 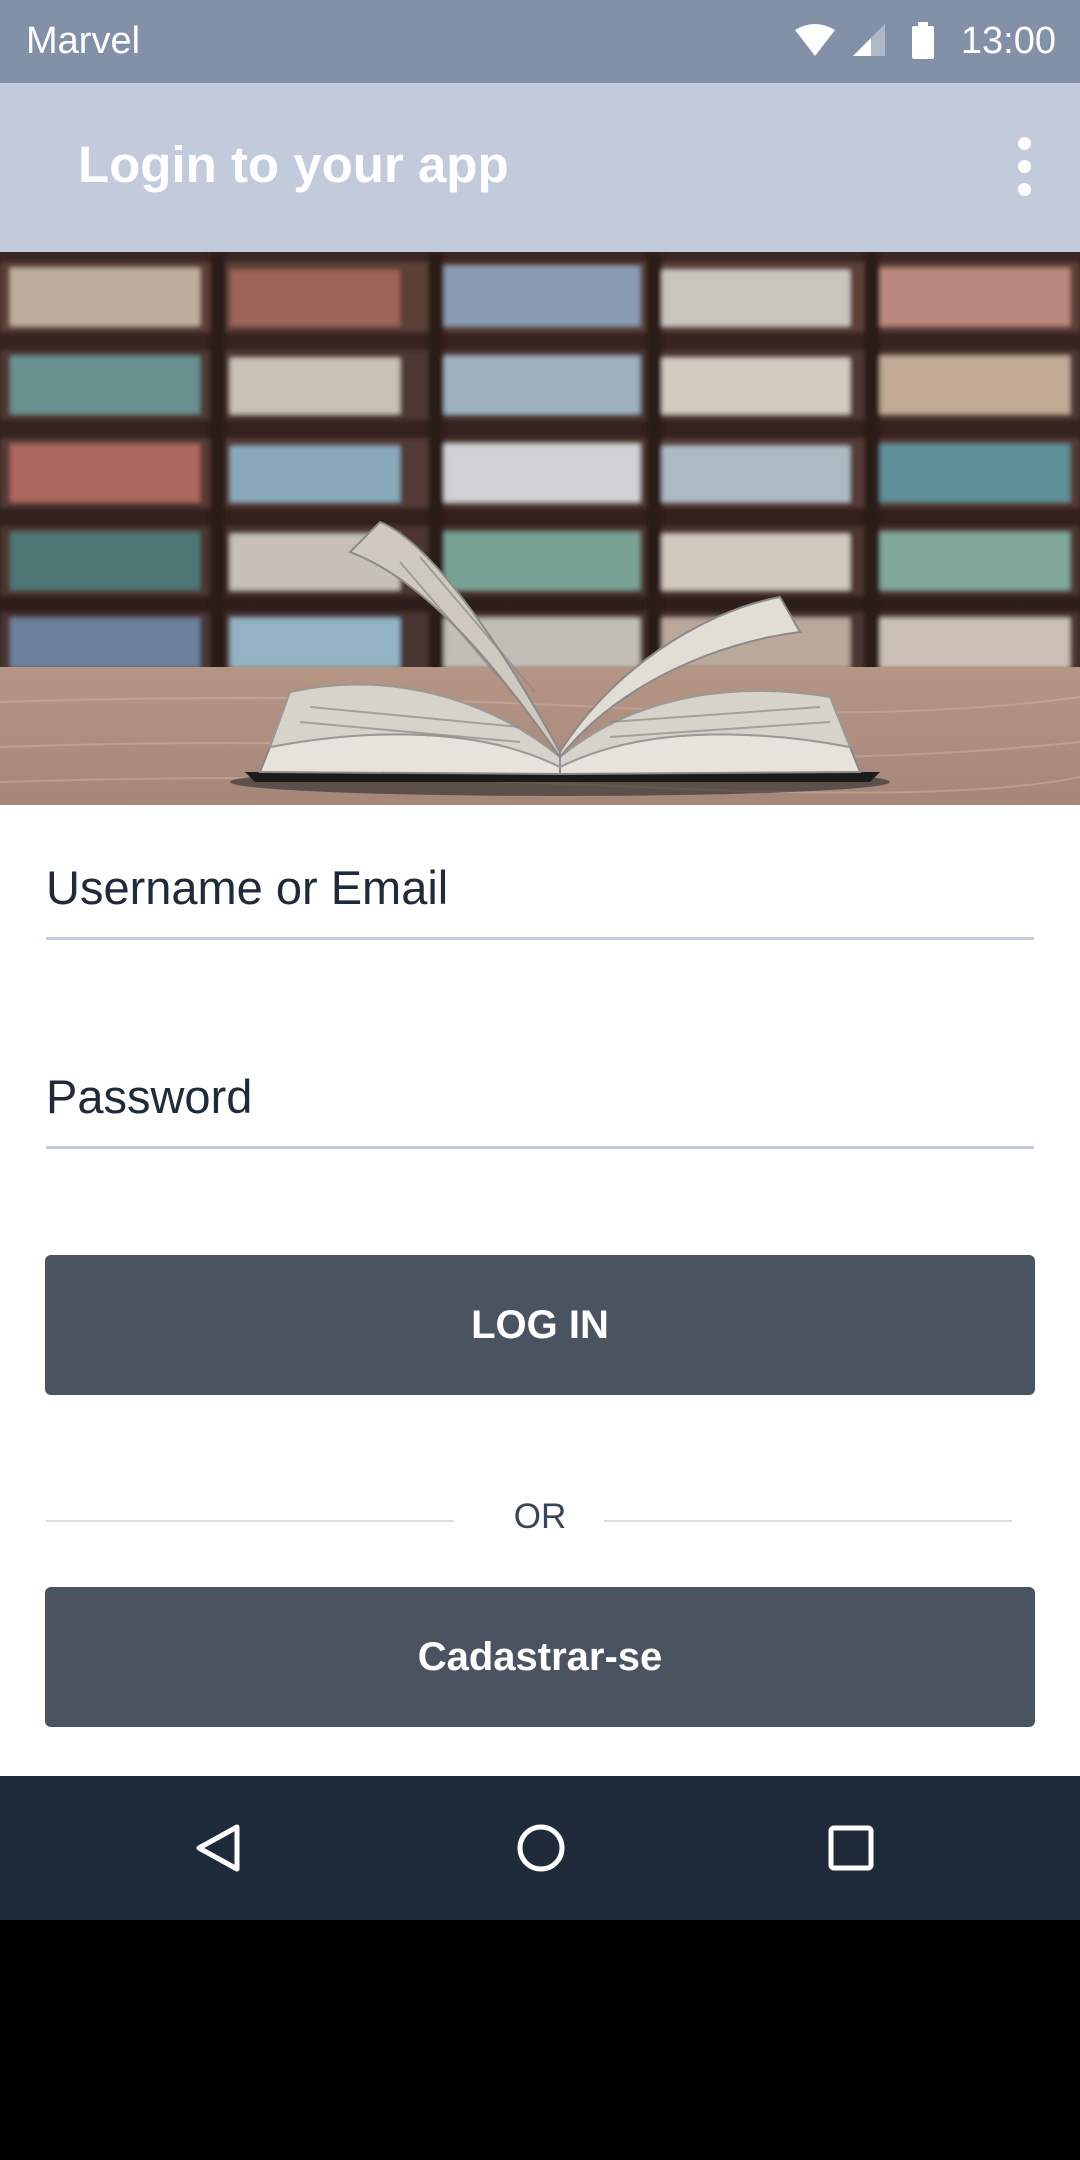 I want to click on username-input, so click(x=540, y=887).